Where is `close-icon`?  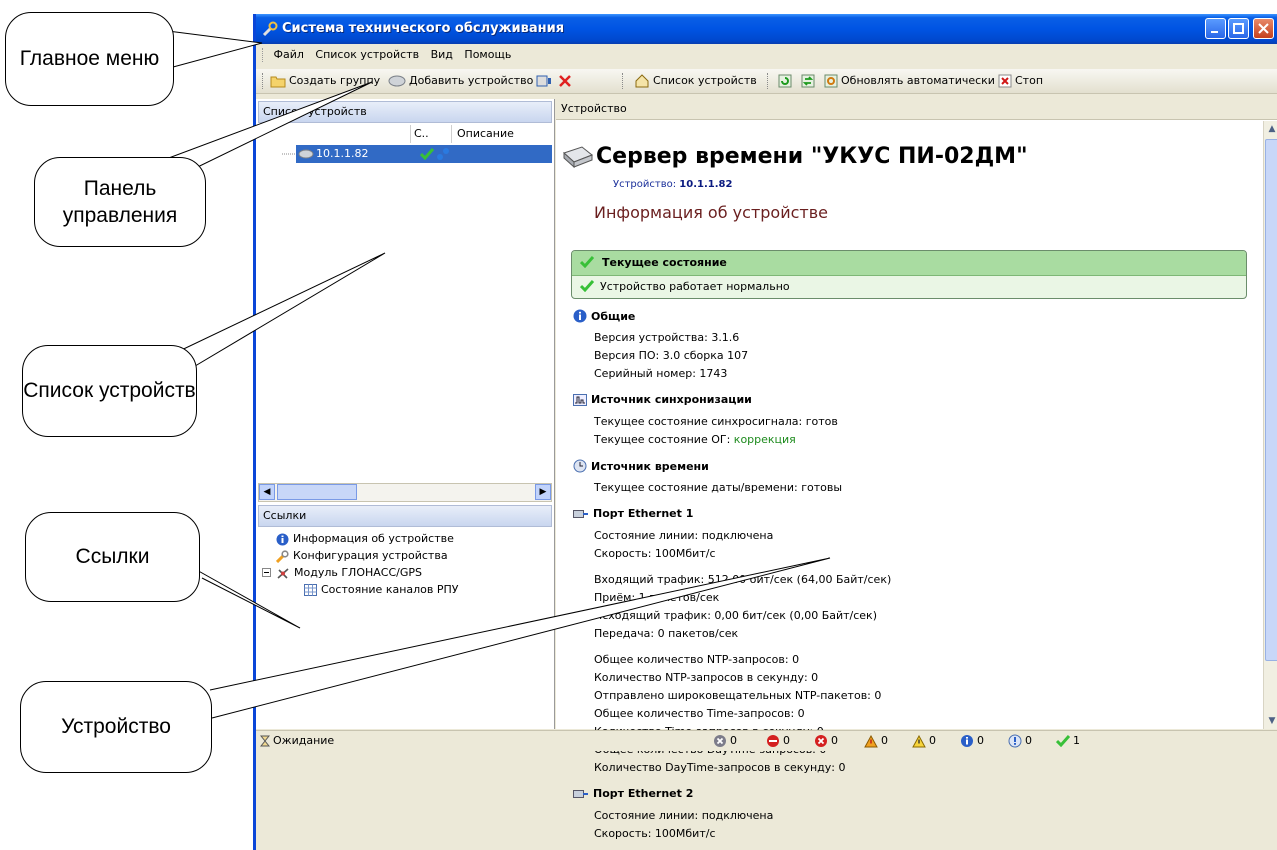 close-icon is located at coordinates (1263, 28).